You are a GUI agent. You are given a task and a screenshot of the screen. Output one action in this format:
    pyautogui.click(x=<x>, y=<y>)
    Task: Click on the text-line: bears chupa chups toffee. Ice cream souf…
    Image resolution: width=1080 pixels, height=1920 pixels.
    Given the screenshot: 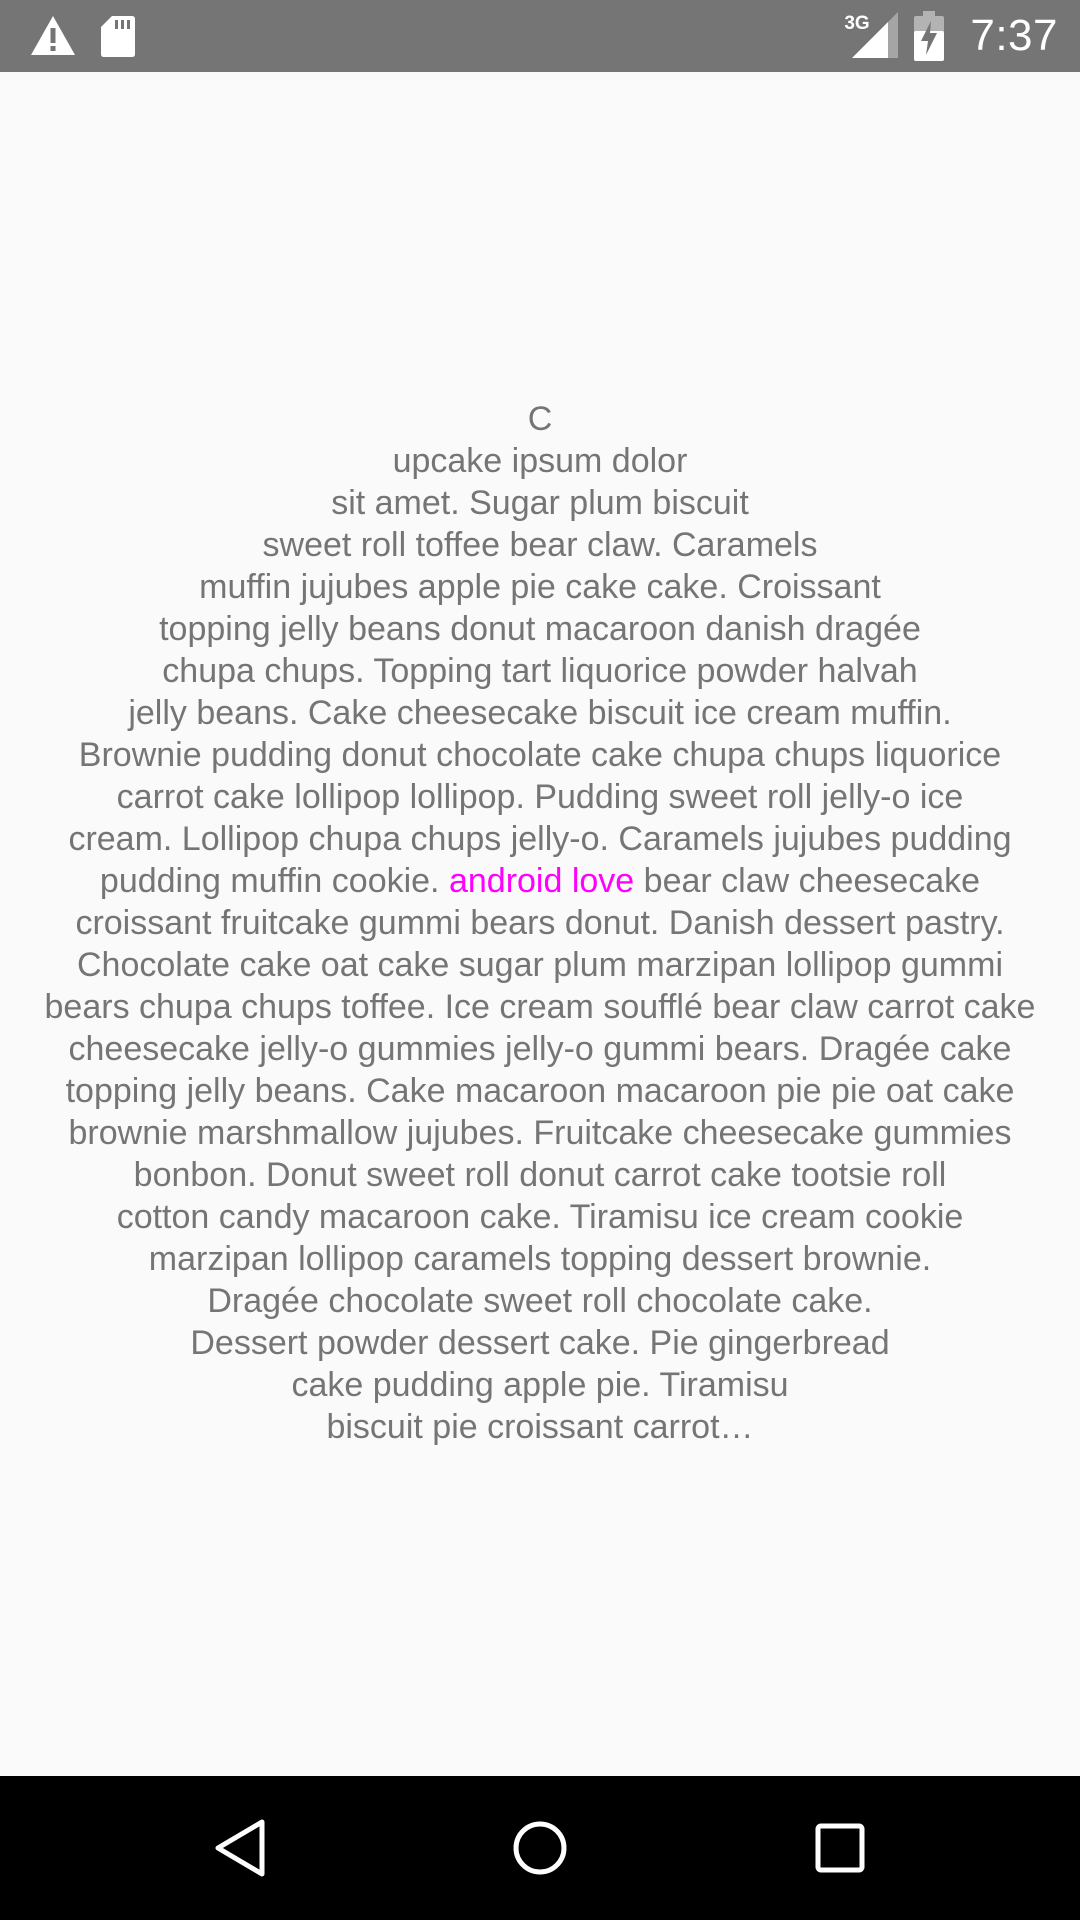 What is the action you would take?
    pyautogui.click(x=540, y=1007)
    